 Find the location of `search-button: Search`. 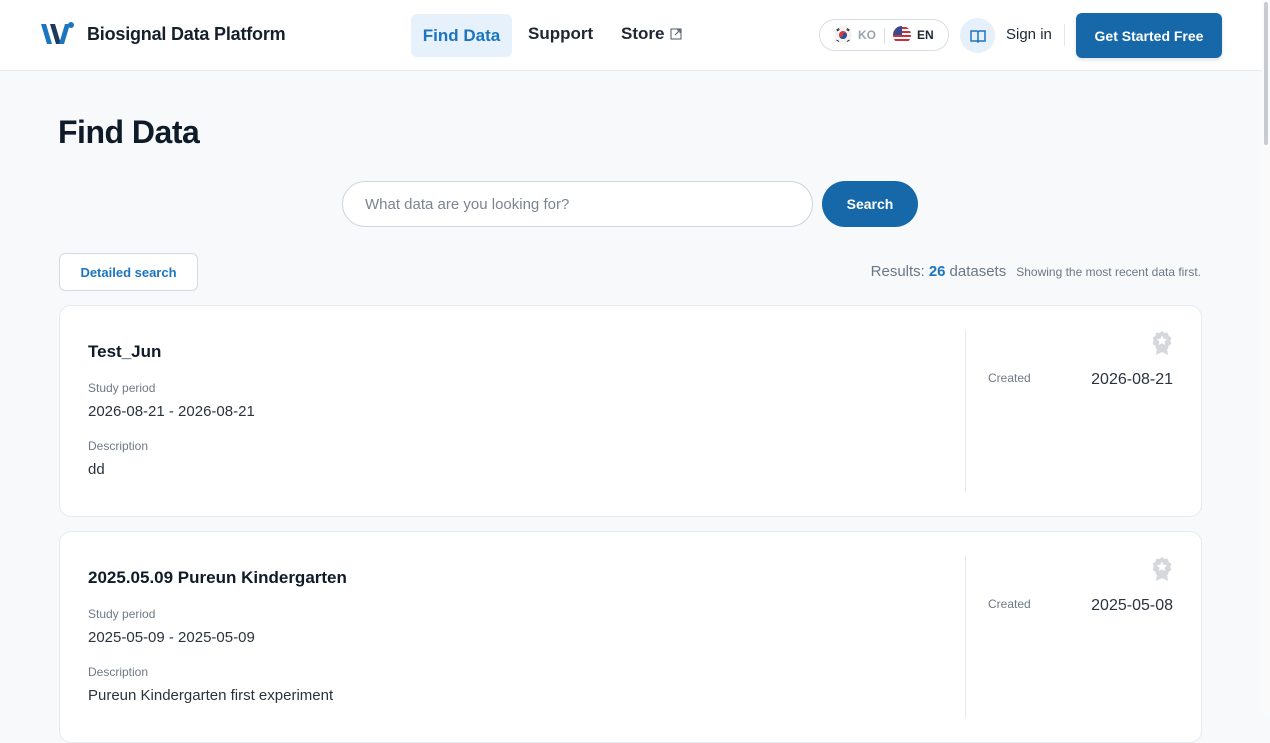

search-button: Search is located at coordinates (870, 204).